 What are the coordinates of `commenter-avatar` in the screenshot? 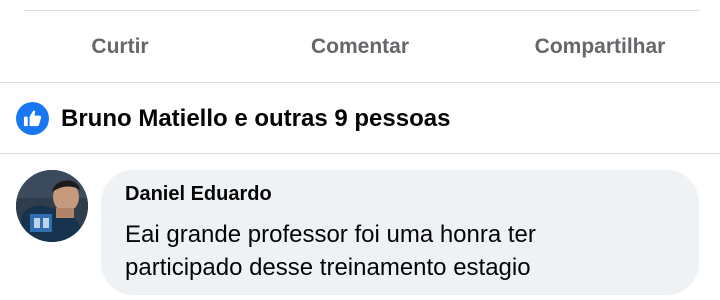 It's located at (52, 206).